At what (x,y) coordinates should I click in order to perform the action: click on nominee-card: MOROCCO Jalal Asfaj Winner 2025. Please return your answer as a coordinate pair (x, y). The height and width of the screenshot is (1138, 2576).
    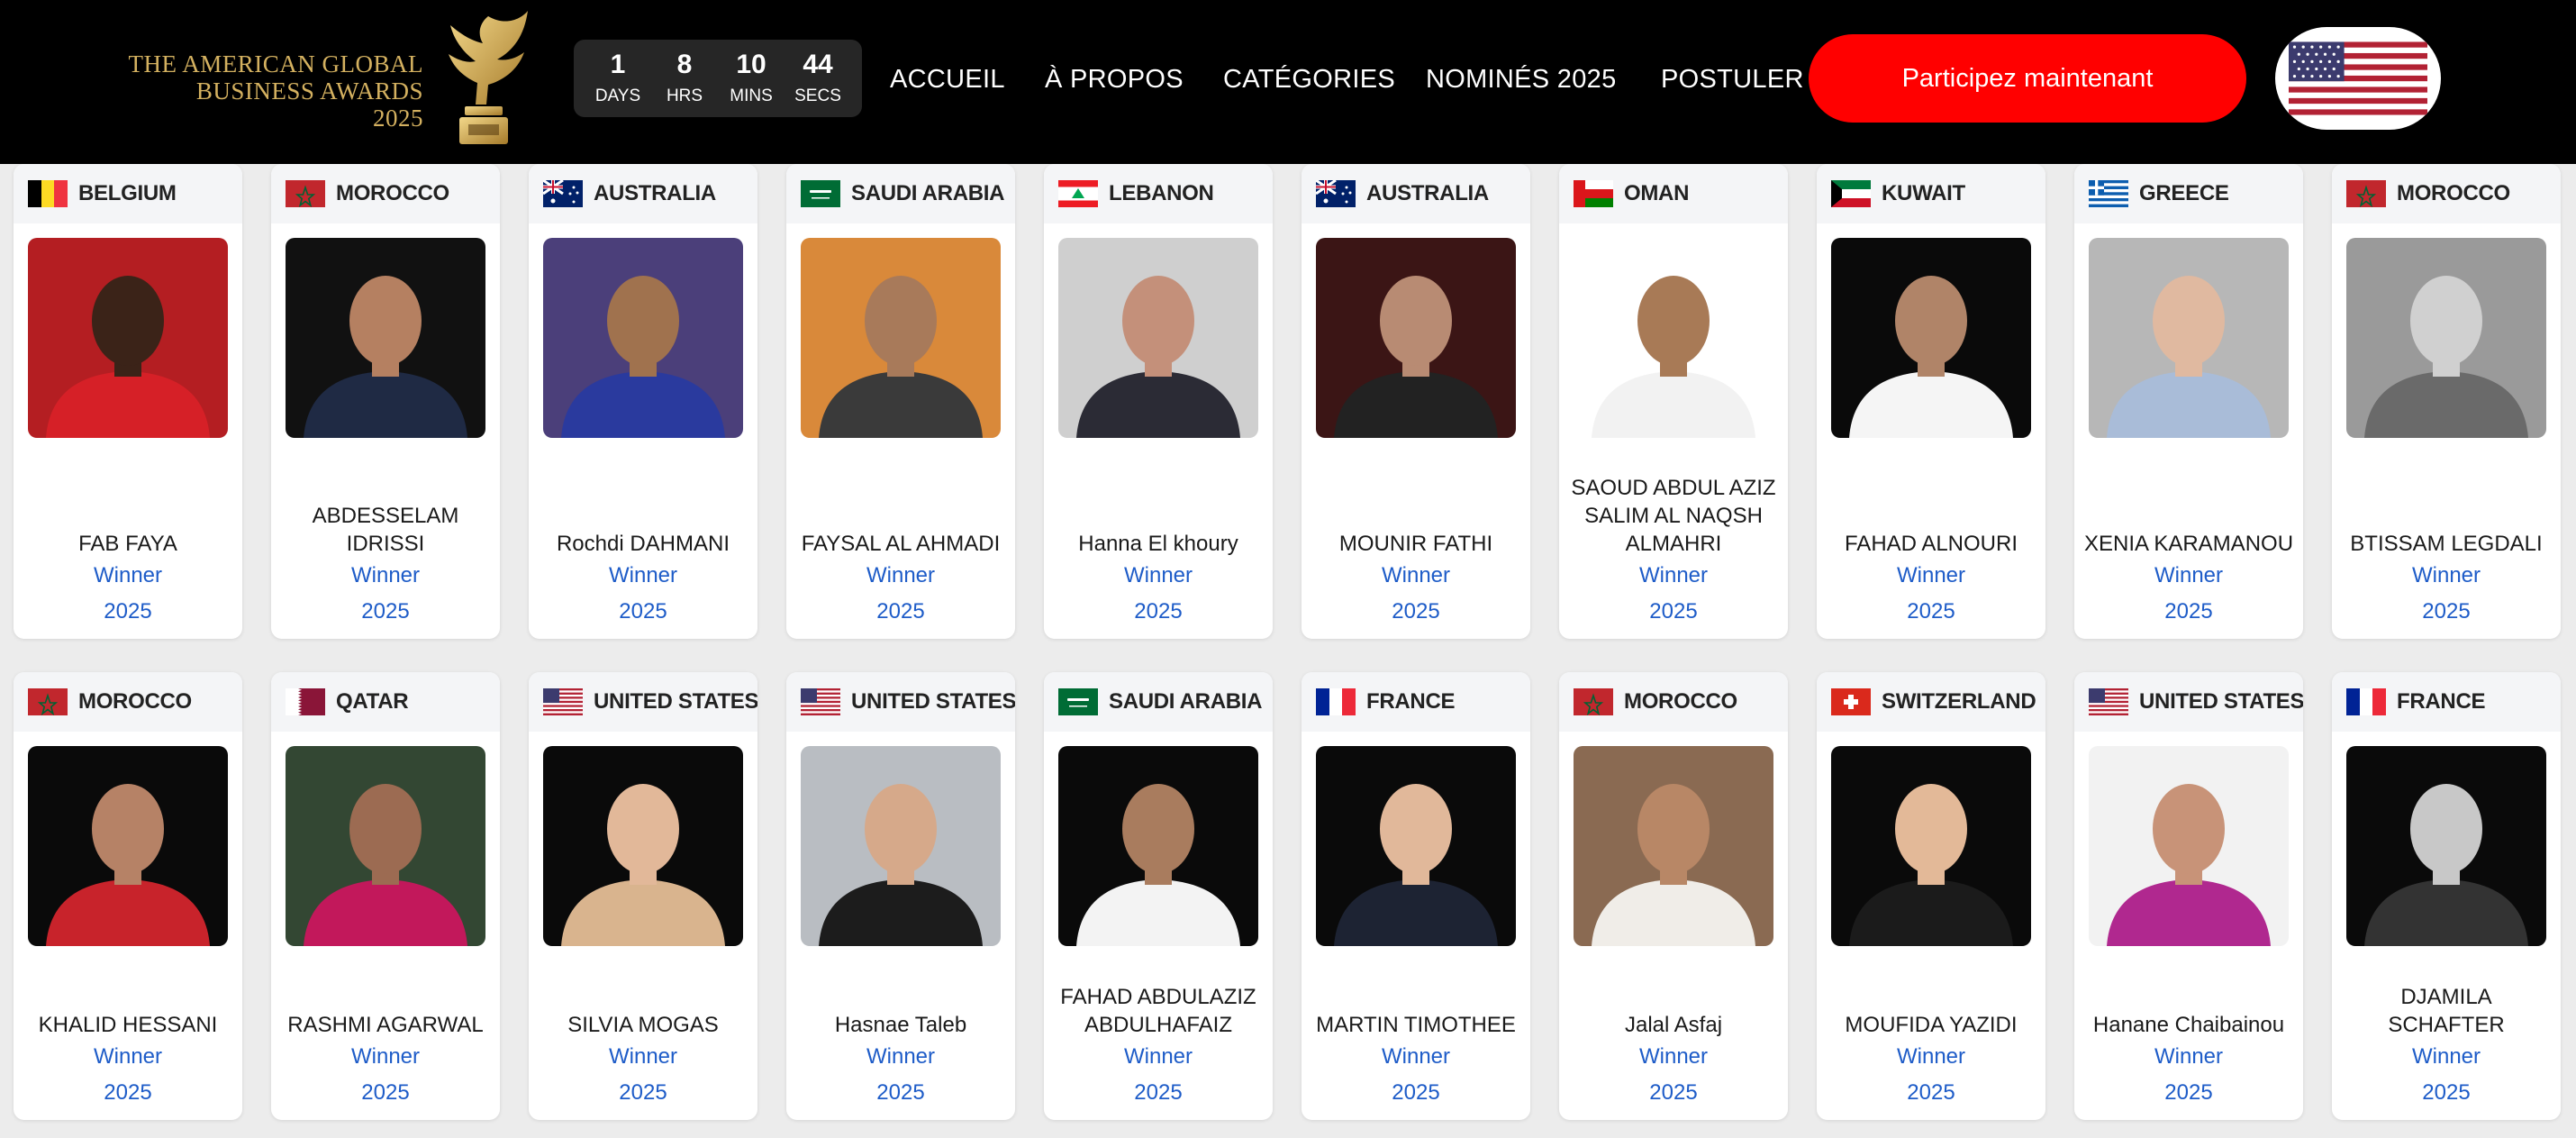
    Looking at the image, I should click on (1673, 896).